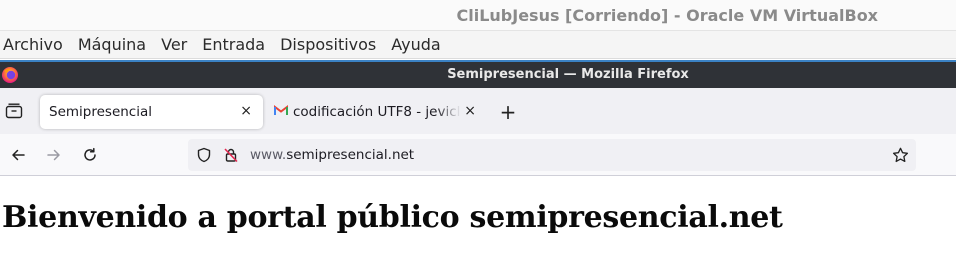  Describe the element at coordinates (54, 155) in the screenshot. I see `arrow-right-icon` at that location.